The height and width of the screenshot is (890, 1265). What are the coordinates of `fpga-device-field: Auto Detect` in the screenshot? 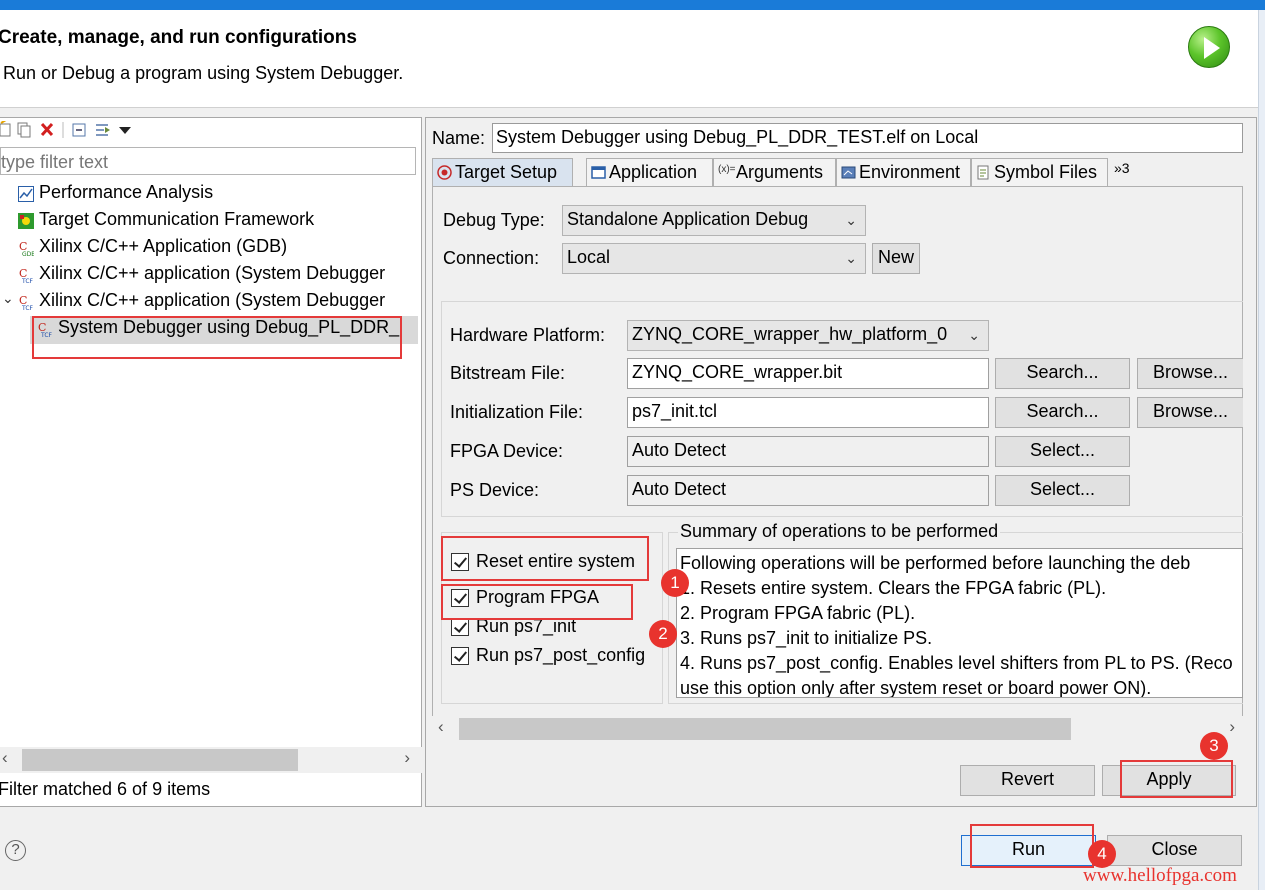 It's located at (808, 451).